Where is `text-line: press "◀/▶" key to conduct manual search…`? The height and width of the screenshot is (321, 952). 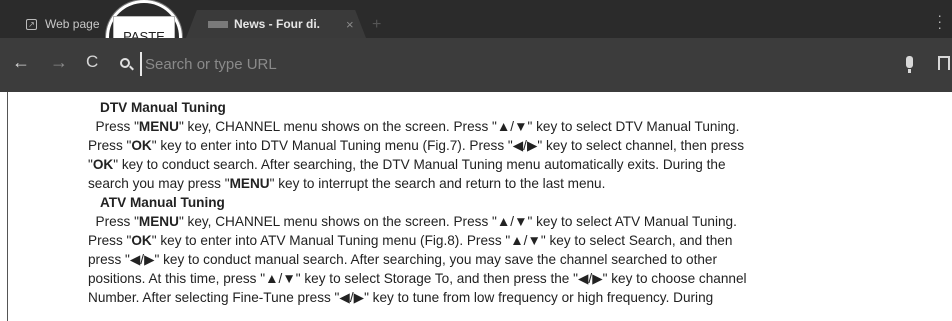 text-line: press "◀/▶" key to conduct manual search… is located at coordinates (403, 259).